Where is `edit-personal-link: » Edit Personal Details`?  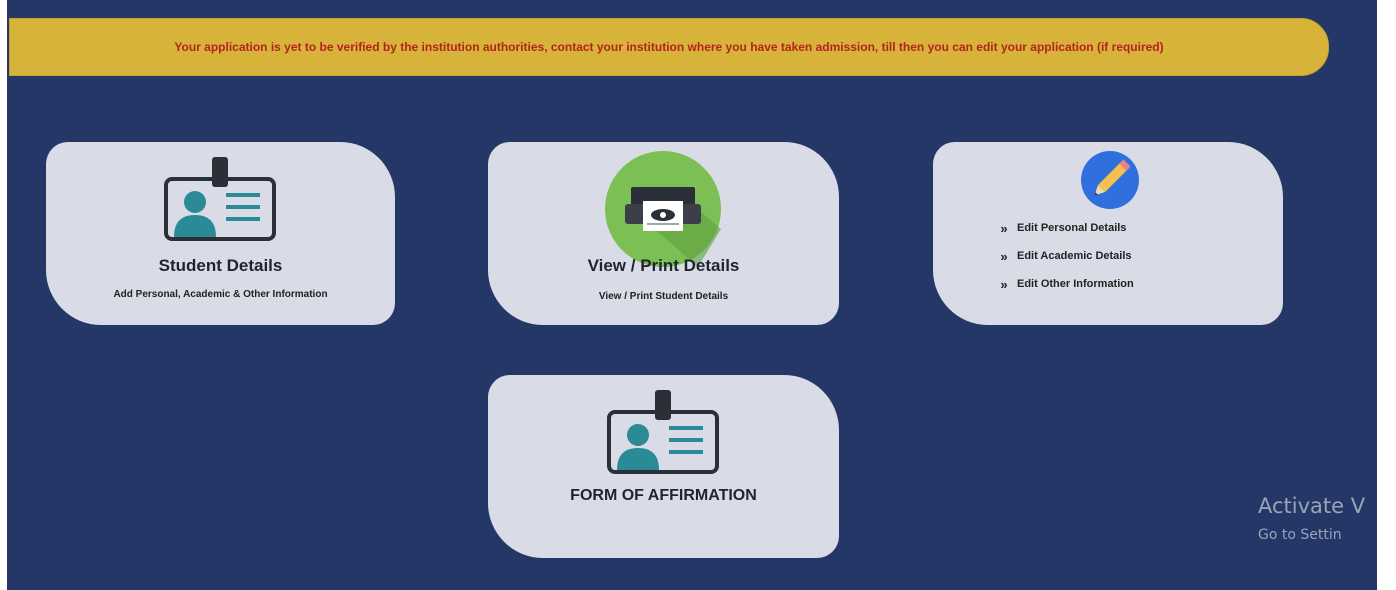
edit-personal-link: » Edit Personal Details is located at coordinates (1061, 228).